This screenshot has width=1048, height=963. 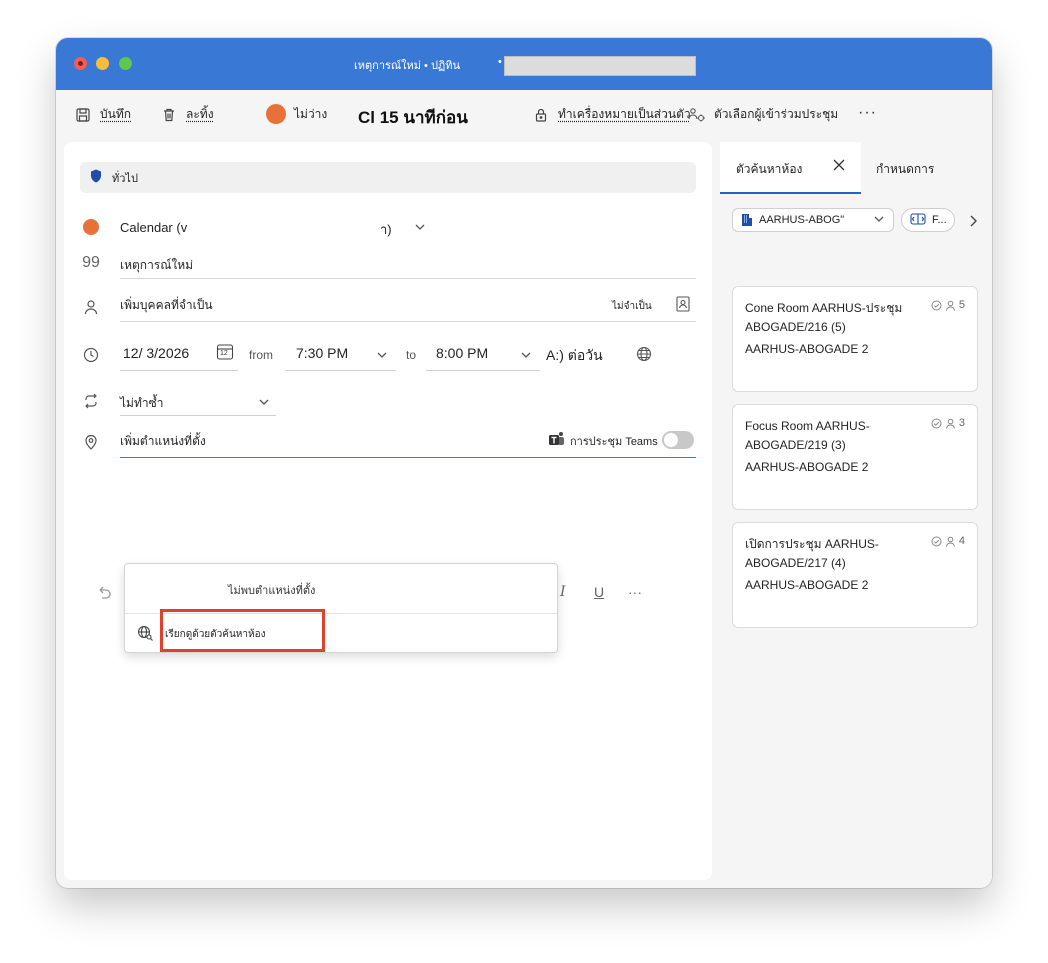 I want to click on undo-icon, so click(x=104, y=593).